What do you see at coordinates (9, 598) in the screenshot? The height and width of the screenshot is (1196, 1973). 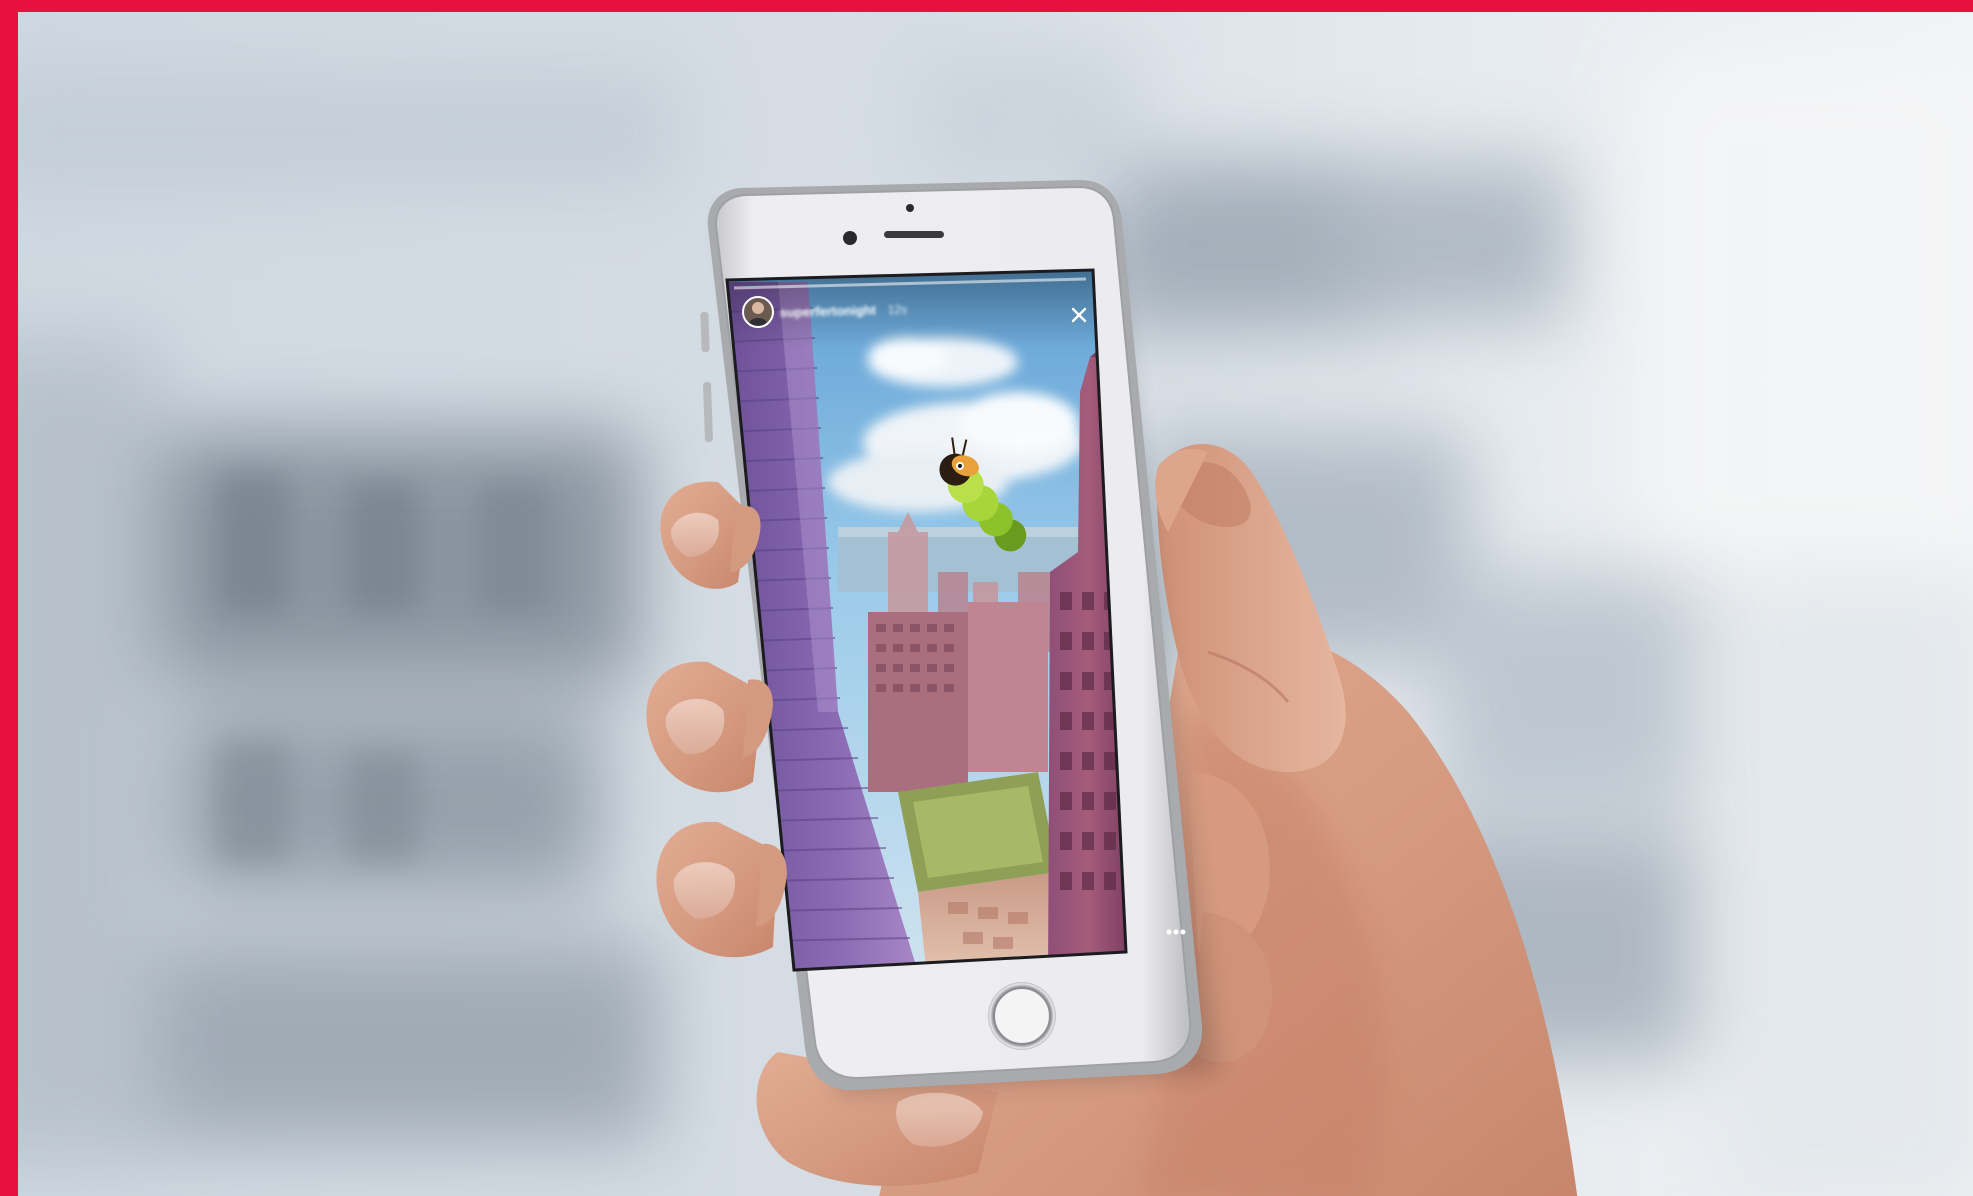 I see `accent-border-left` at bounding box center [9, 598].